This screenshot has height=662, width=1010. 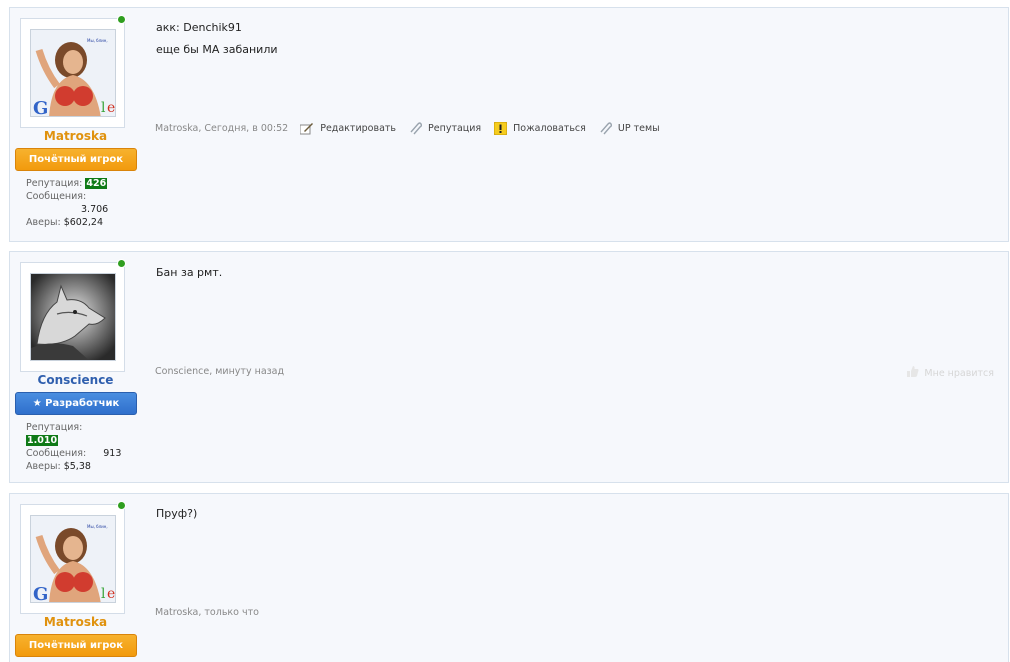 What do you see at coordinates (500, 128) in the screenshot?
I see `warning-icon` at bounding box center [500, 128].